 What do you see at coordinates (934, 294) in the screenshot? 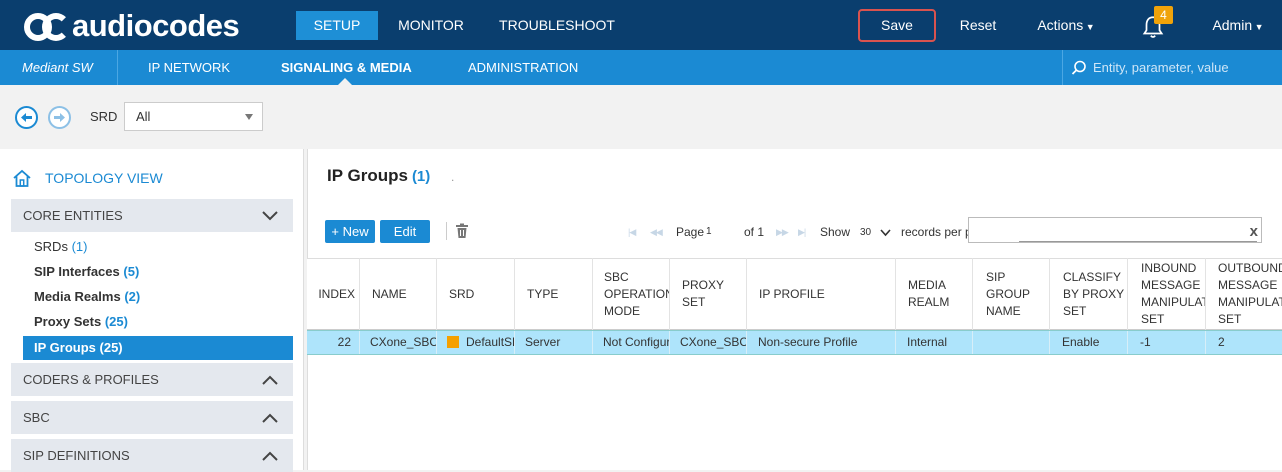
I see `column-header-media-realm: MEDIA REALM` at bounding box center [934, 294].